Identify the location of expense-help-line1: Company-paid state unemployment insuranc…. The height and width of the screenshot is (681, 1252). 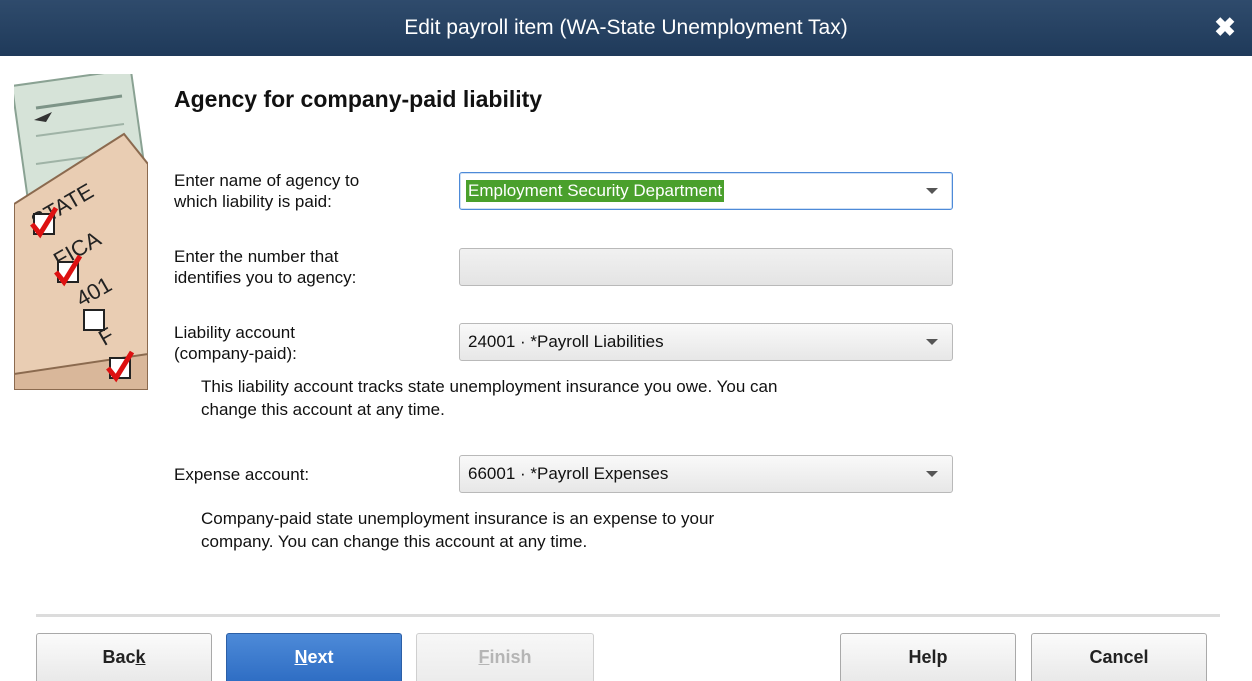
(458, 518).